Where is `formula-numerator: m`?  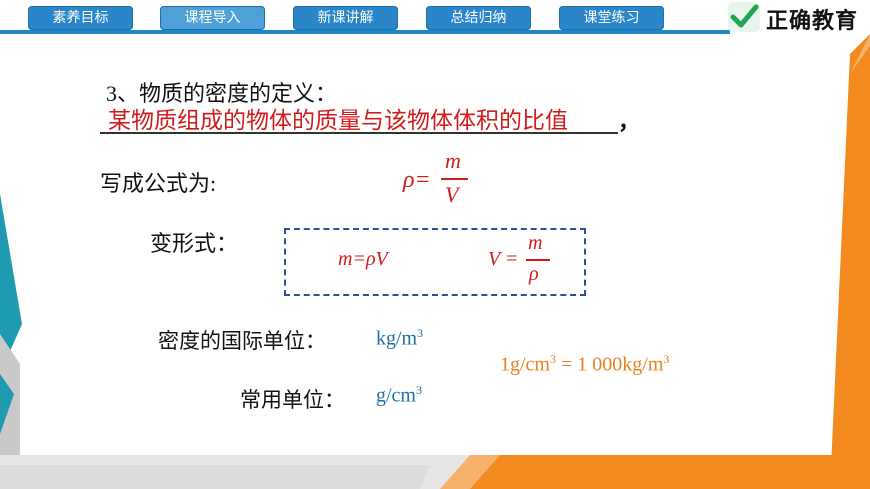
formula-numerator: m is located at coordinates (453, 160).